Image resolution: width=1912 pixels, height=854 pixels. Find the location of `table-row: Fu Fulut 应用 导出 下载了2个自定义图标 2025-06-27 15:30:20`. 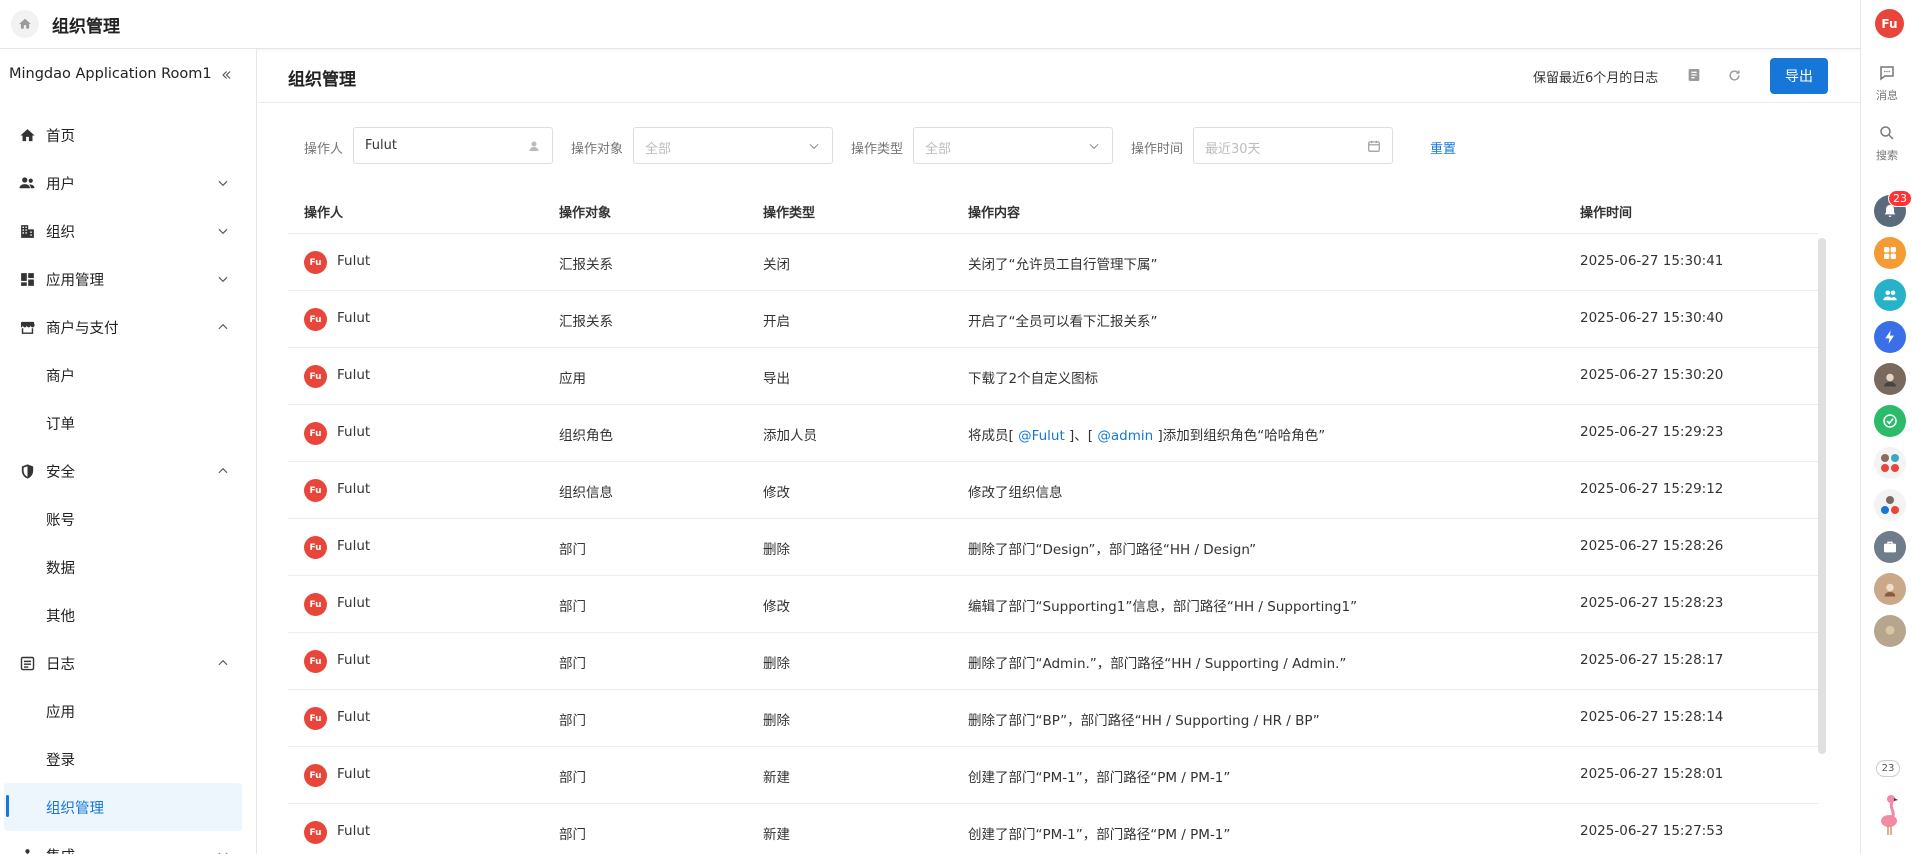

table-row: Fu Fulut 应用 导出 下载了2个自定义图标 2025-06-27 15:30:20 is located at coordinates (1053, 376).